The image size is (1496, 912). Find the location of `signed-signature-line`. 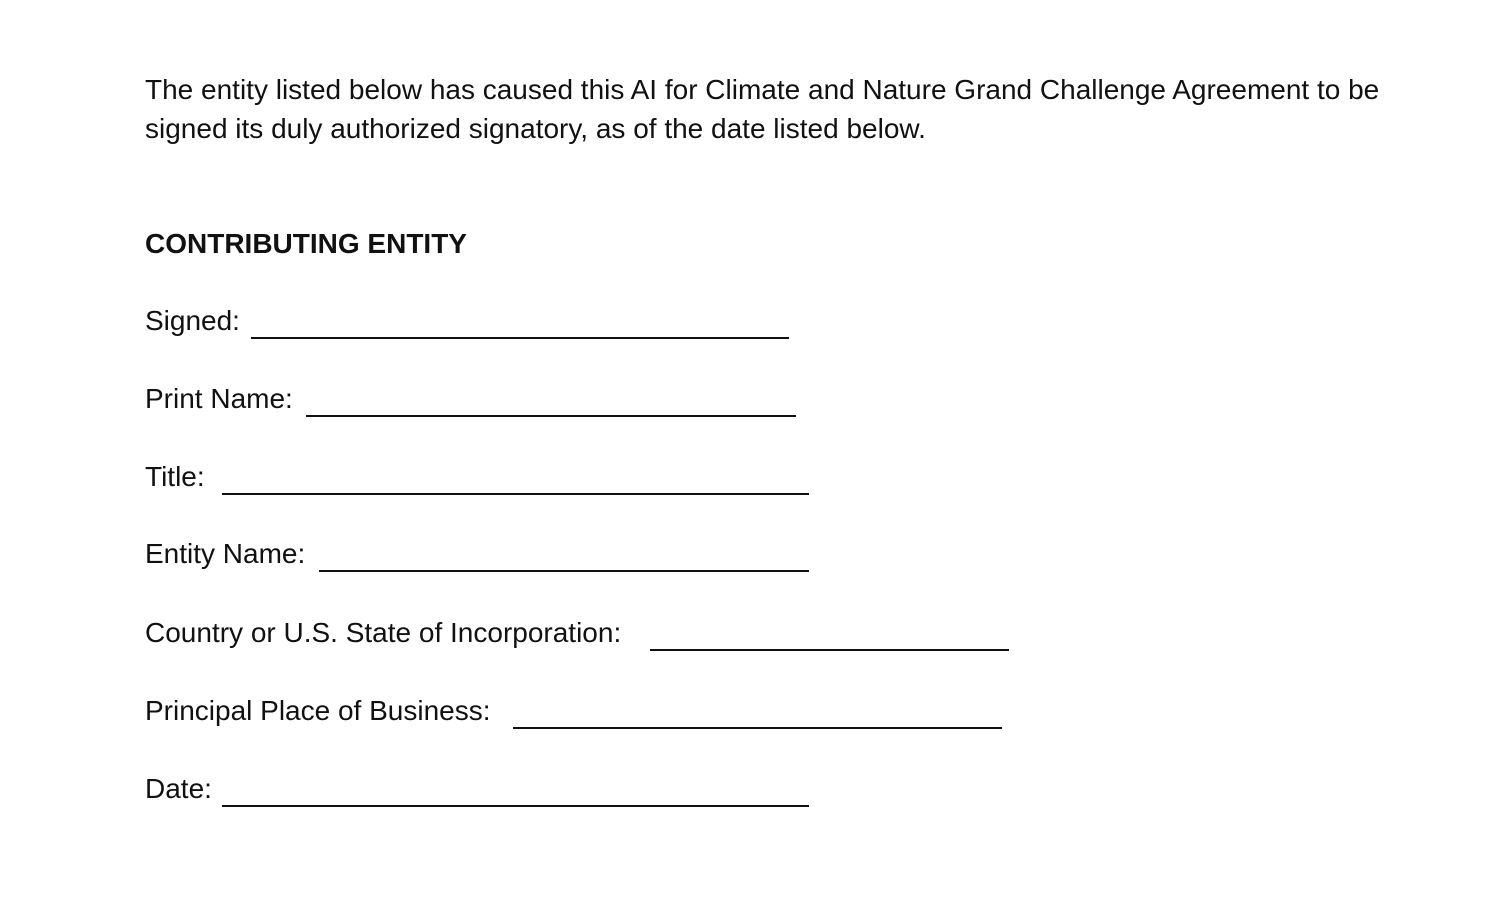

signed-signature-line is located at coordinates (520, 338).